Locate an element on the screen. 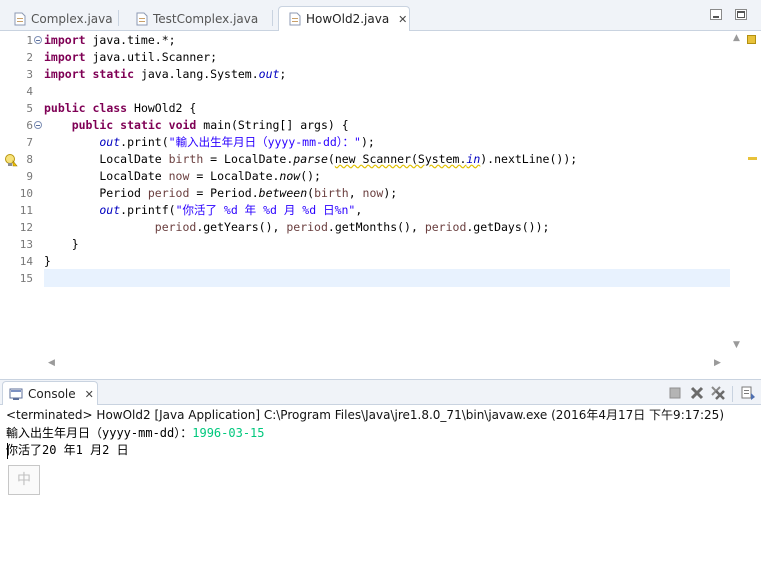 The image size is (761, 586). line-number: 12 is located at coordinates (26, 227).